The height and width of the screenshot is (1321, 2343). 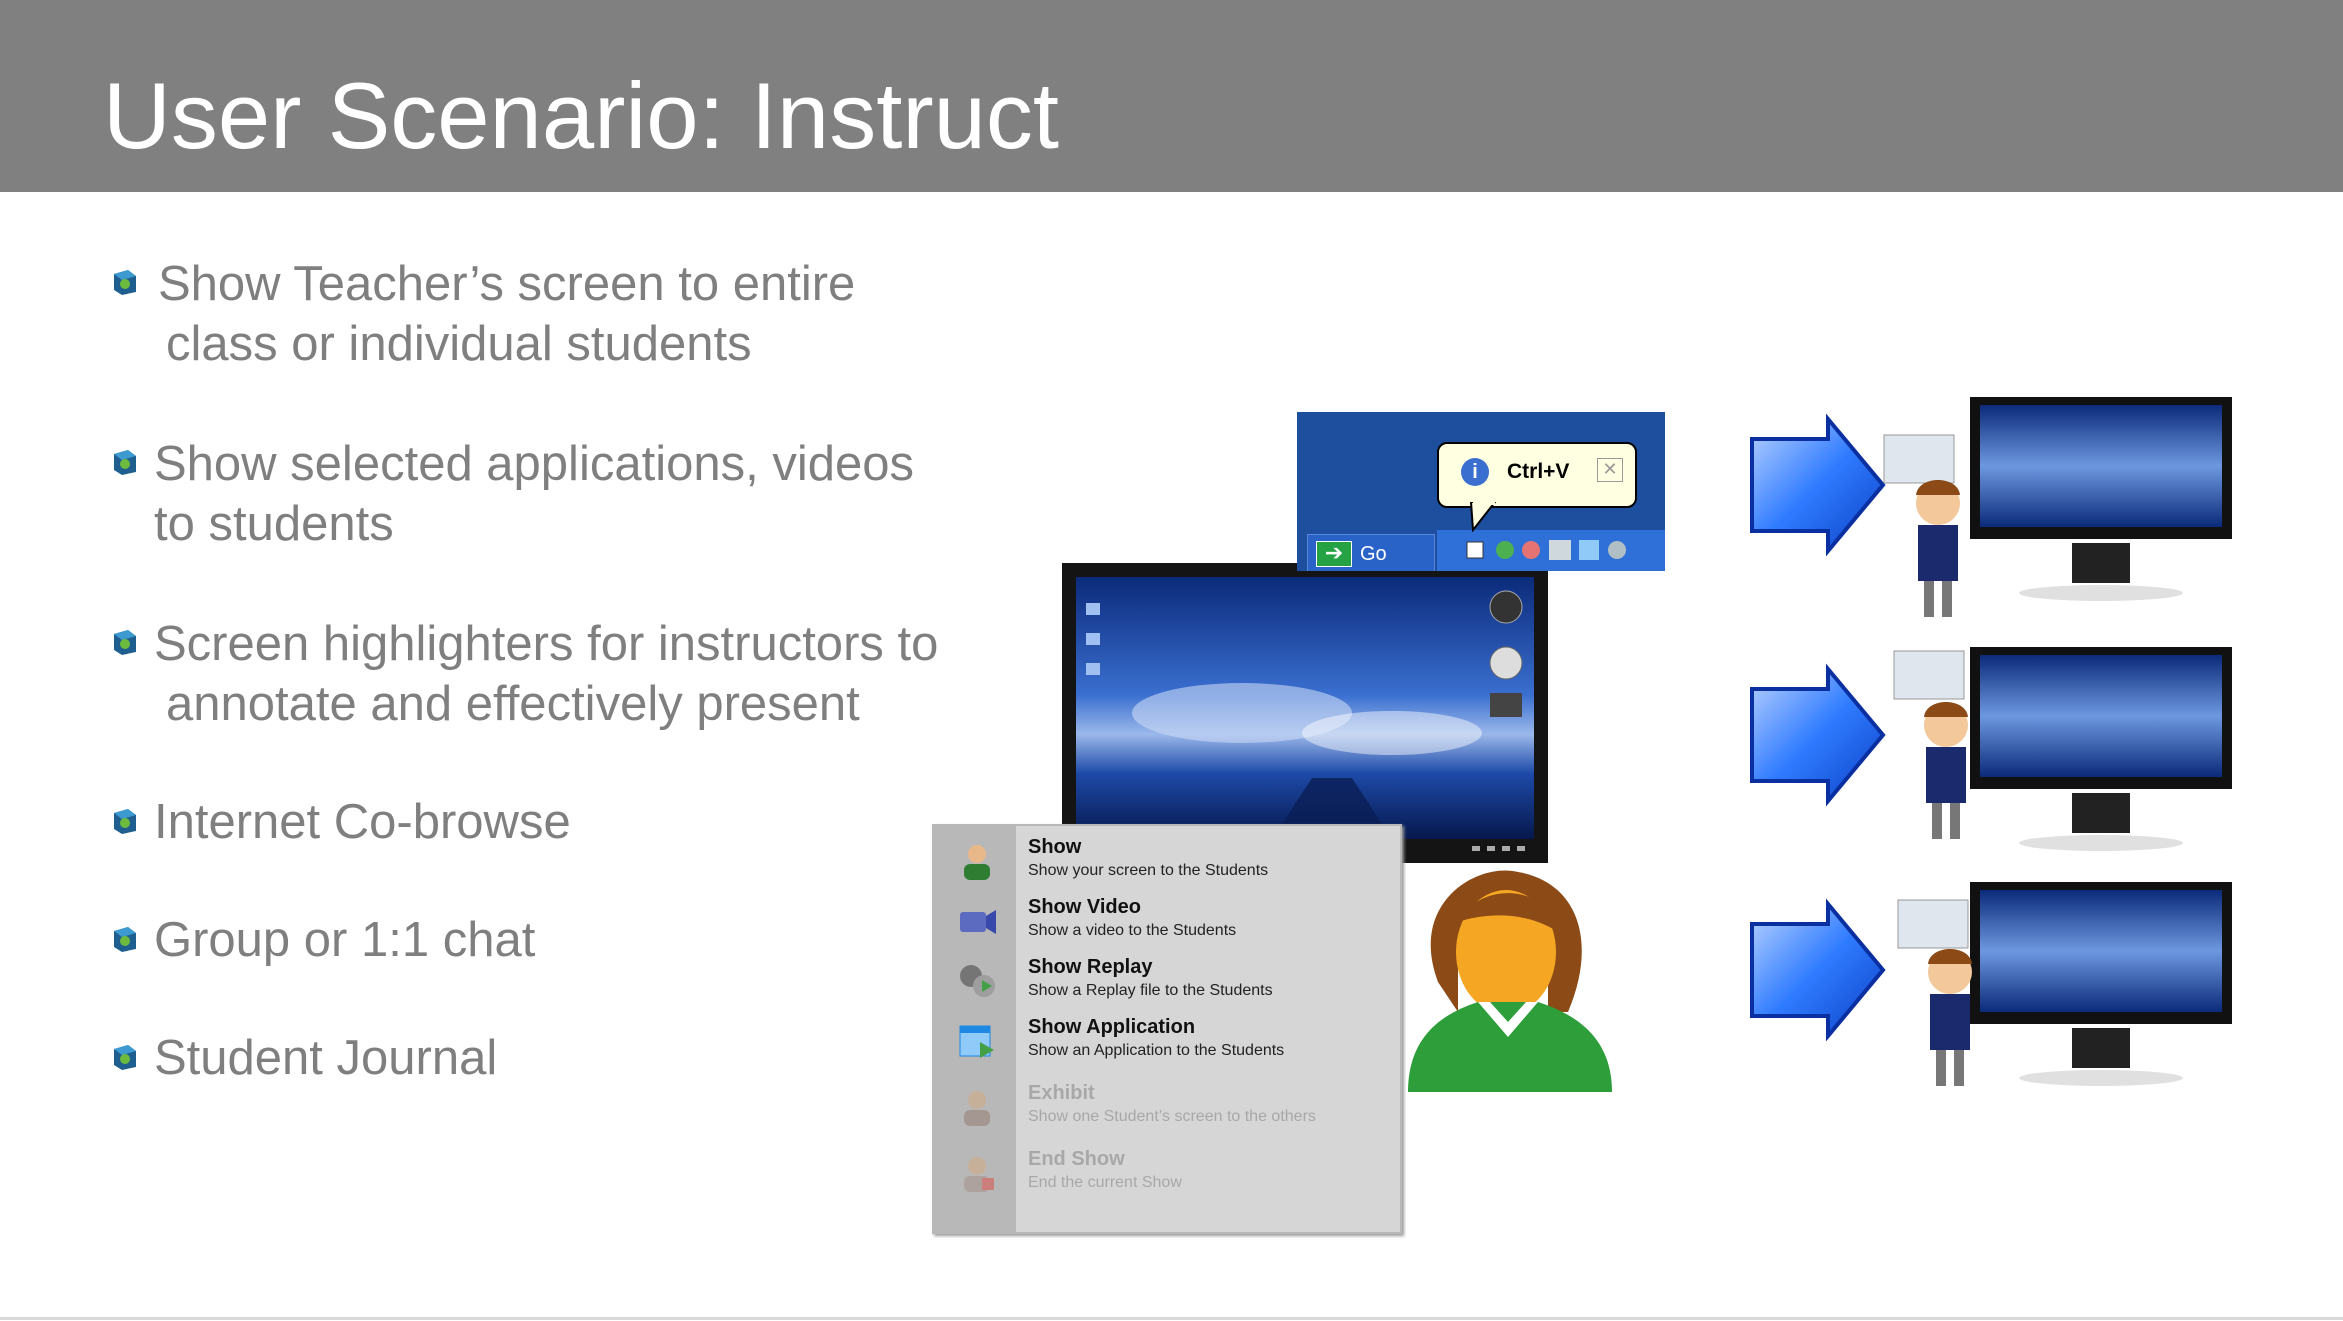 What do you see at coordinates (546, 644) in the screenshot?
I see `bullet-line: Screen highlighters for instructors to` at bounding box center [546, 644].